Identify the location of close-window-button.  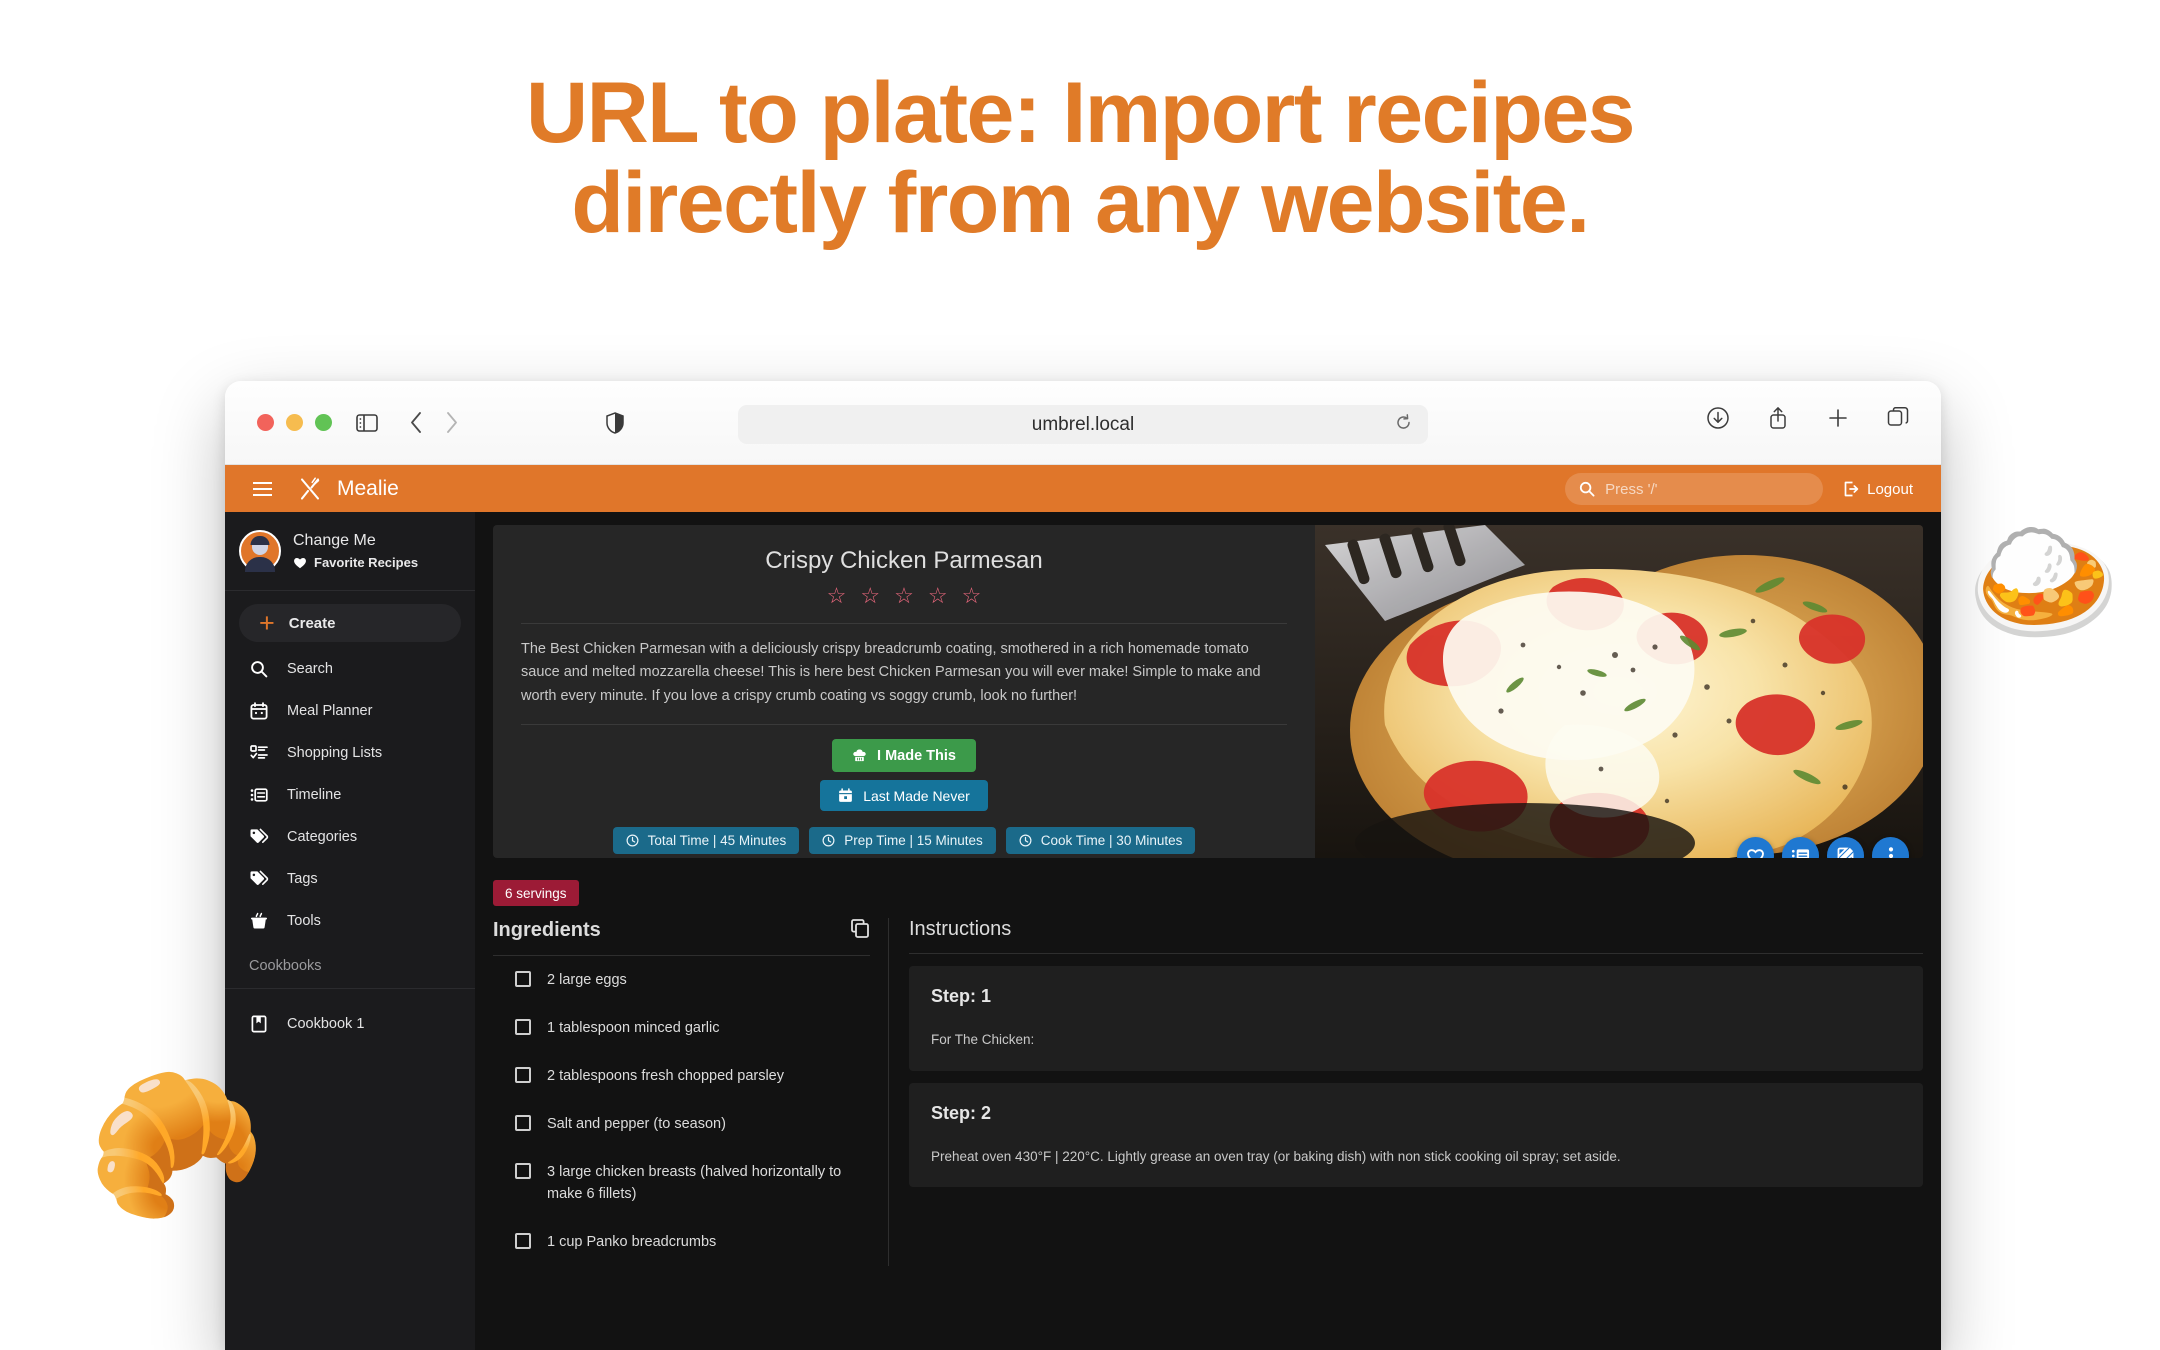
(265, 422).